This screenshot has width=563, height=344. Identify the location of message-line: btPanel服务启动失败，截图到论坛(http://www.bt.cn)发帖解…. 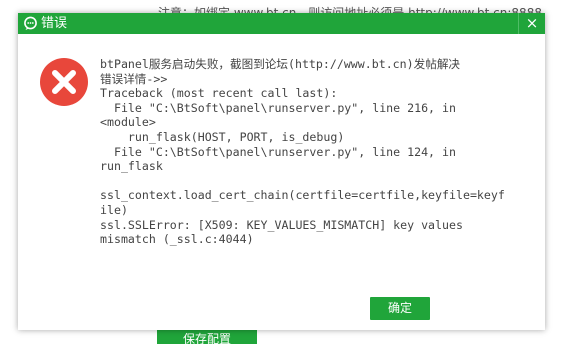
(280, 64).